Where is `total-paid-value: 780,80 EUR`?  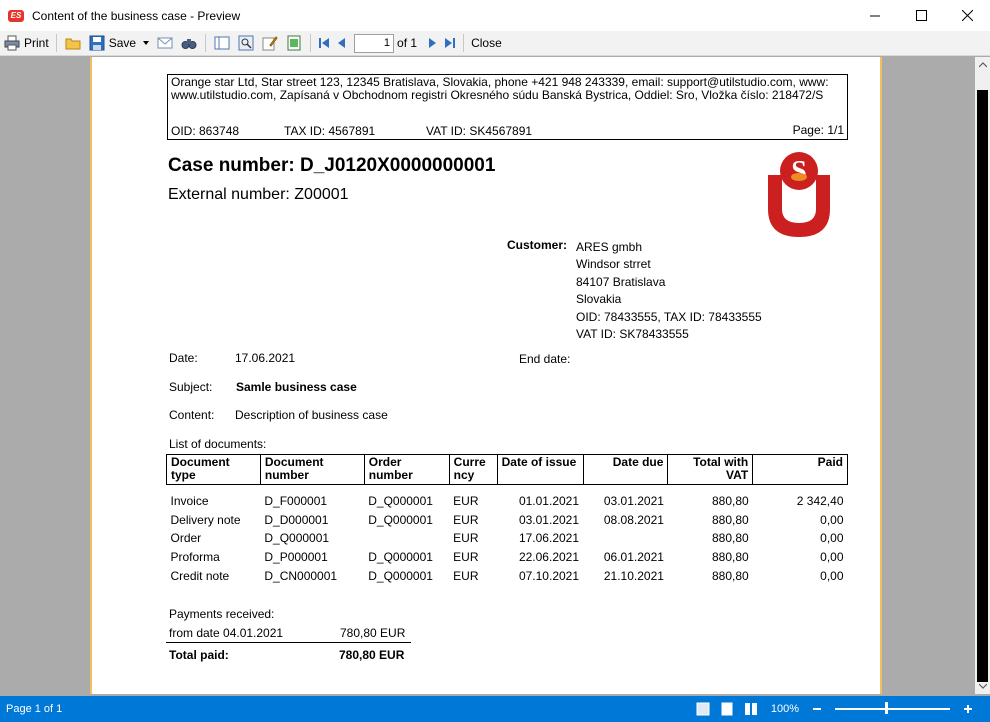
total-paid-value: 780,80 EUR is located at coordinates (372, 655).